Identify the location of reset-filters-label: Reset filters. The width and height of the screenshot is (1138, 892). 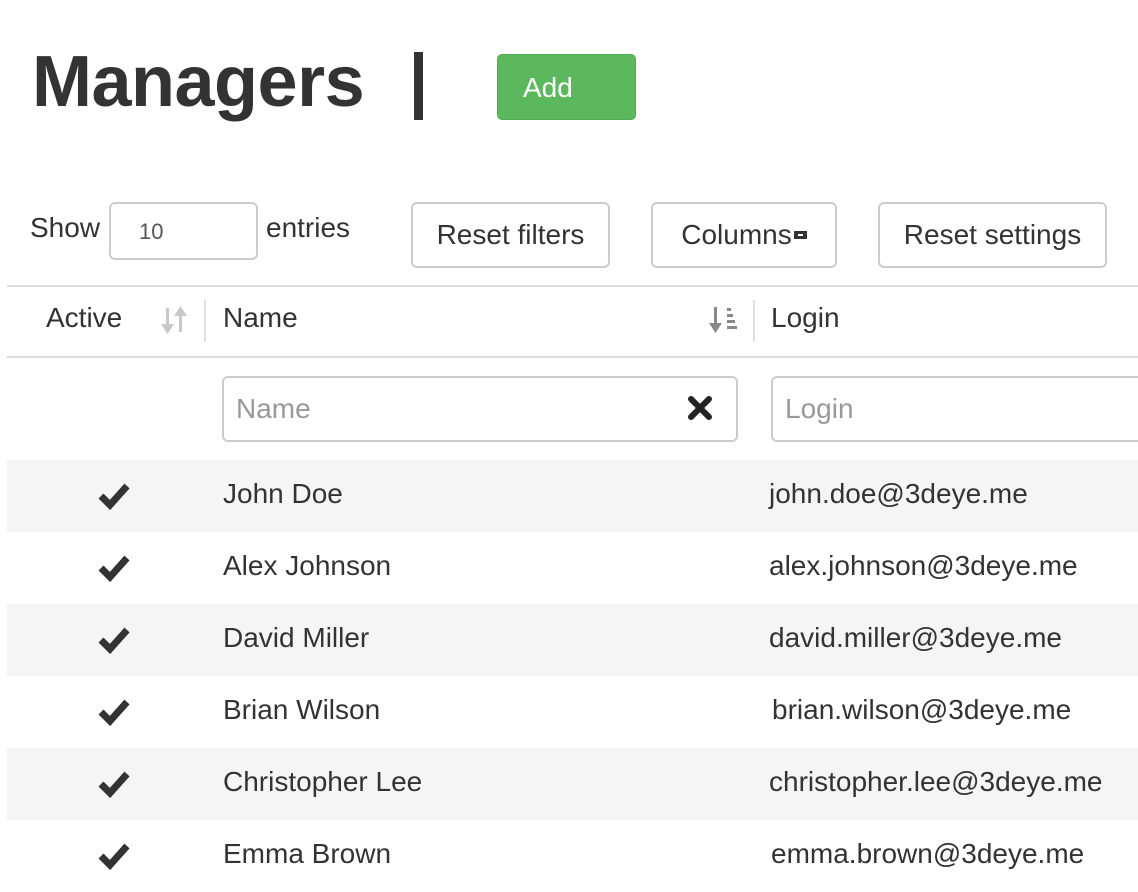
(510, 234).